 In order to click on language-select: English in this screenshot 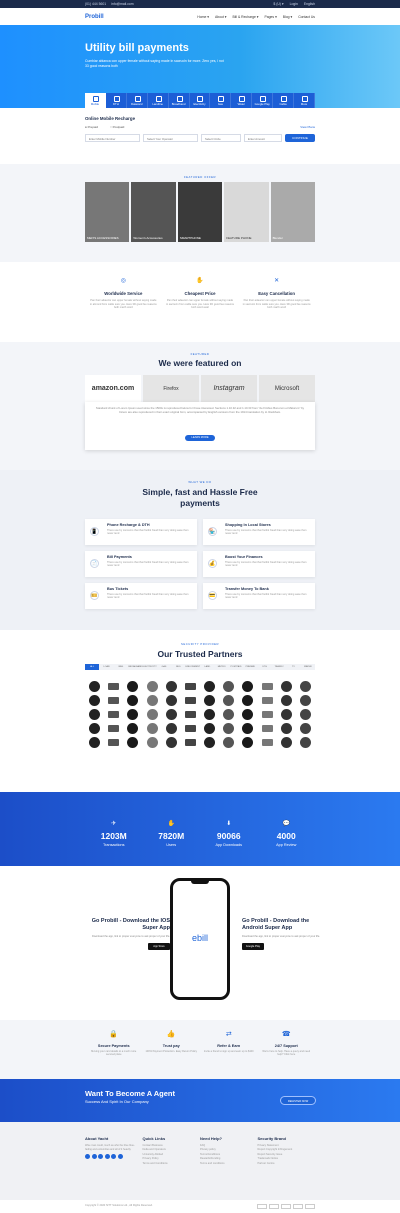, I will do `click(309, 4)`.